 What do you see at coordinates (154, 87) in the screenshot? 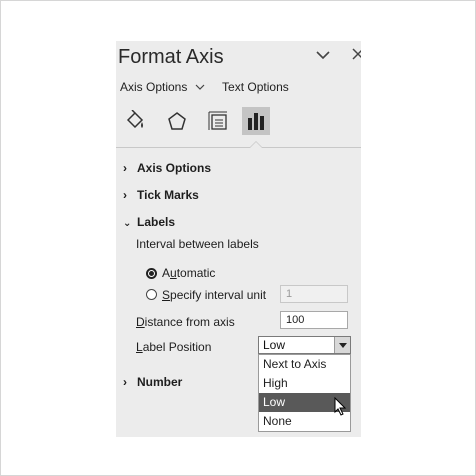
I see `tab-axis-options-label: Axis Options` at bounding box center [154, 87].